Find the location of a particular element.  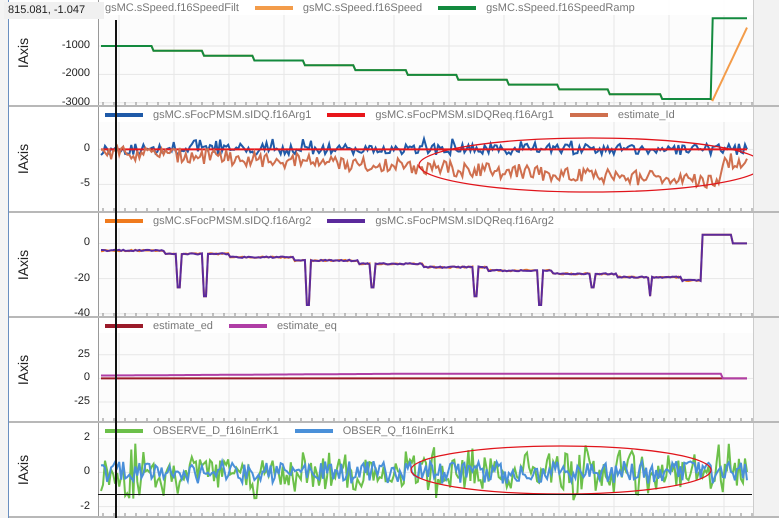

axis-tick-label: -40 is located at coordinates (82, 312).